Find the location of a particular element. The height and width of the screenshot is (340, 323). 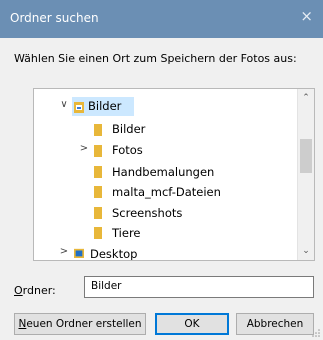

tree-item-label: Fotos is located at coordinates (127, 150).